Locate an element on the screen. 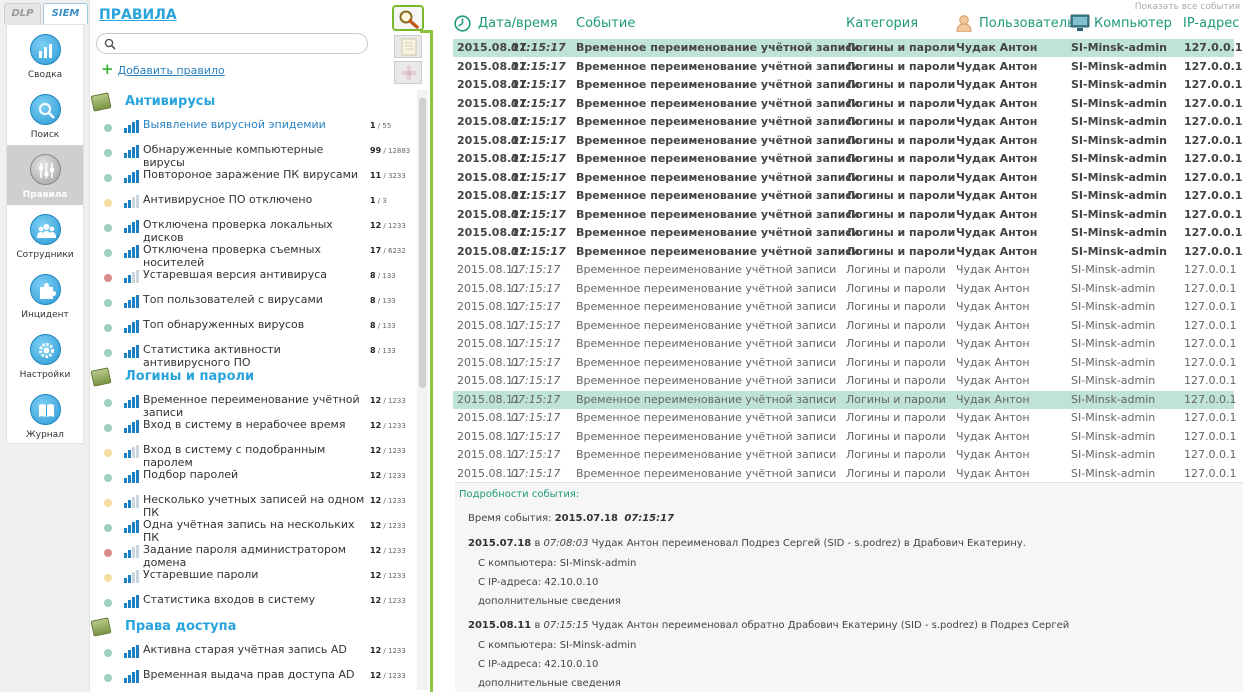  add-rule-link: + Добавить правило is located at coordinates (163, 70).